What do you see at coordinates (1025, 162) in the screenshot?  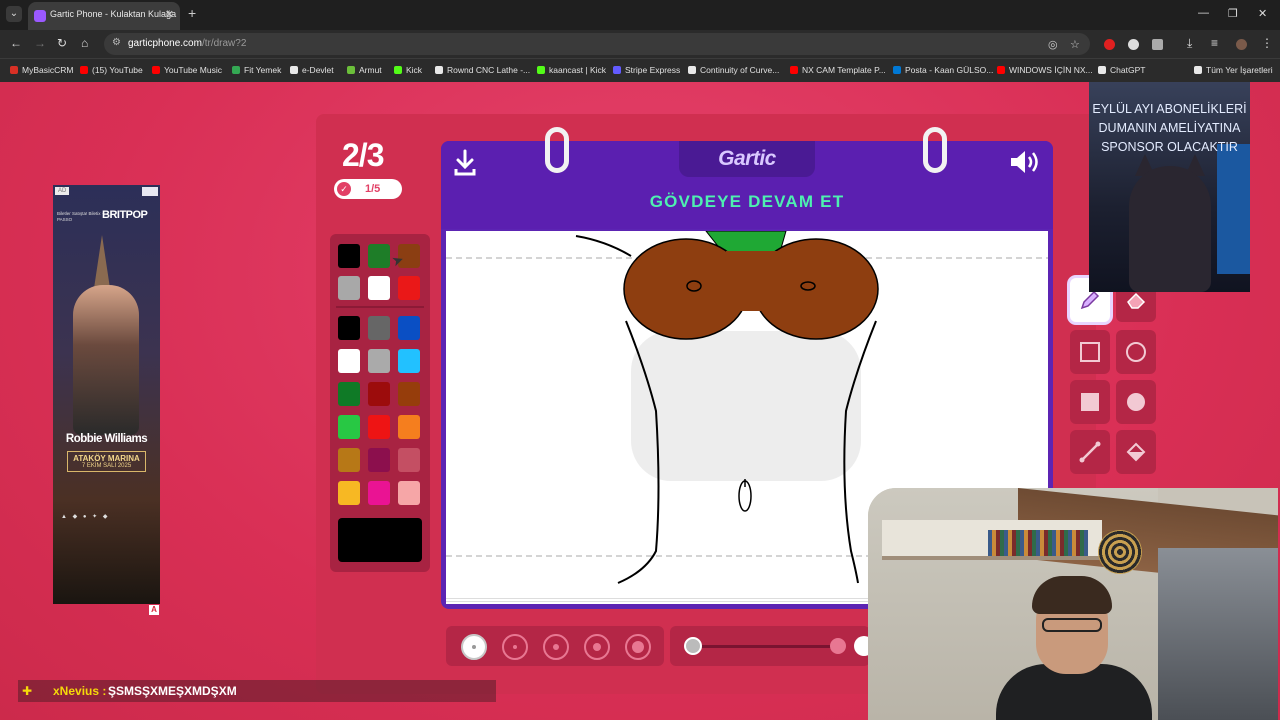 I see `speaker-icon` at bounding box center [1025, 162].